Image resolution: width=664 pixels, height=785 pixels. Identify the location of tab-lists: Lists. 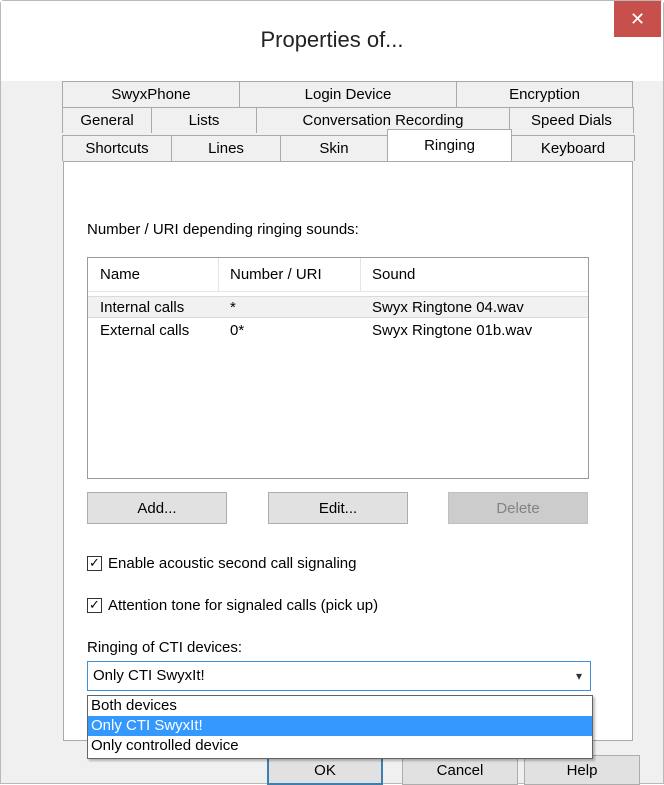
(204, 120).